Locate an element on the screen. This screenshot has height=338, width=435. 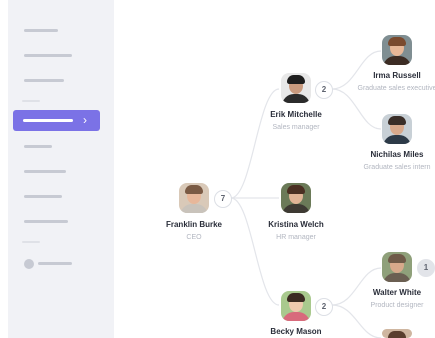
avatar-franklin-burke is located at coordinates (194, 198).